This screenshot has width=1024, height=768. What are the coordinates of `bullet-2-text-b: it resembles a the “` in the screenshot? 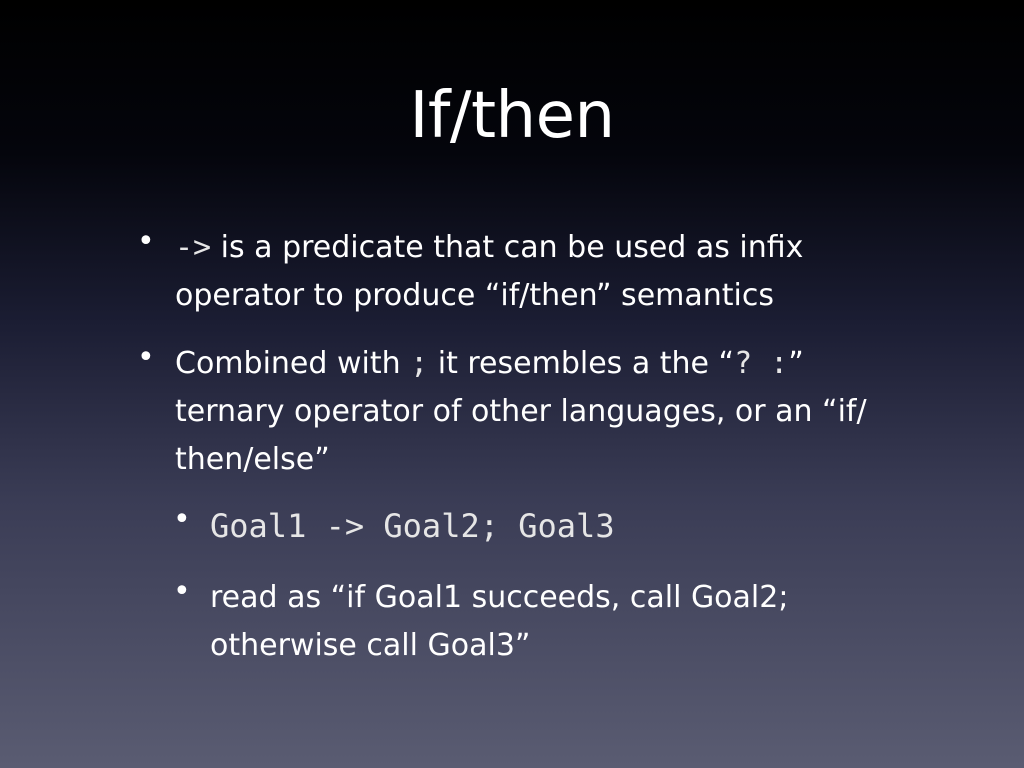 It's located at (581, 363).